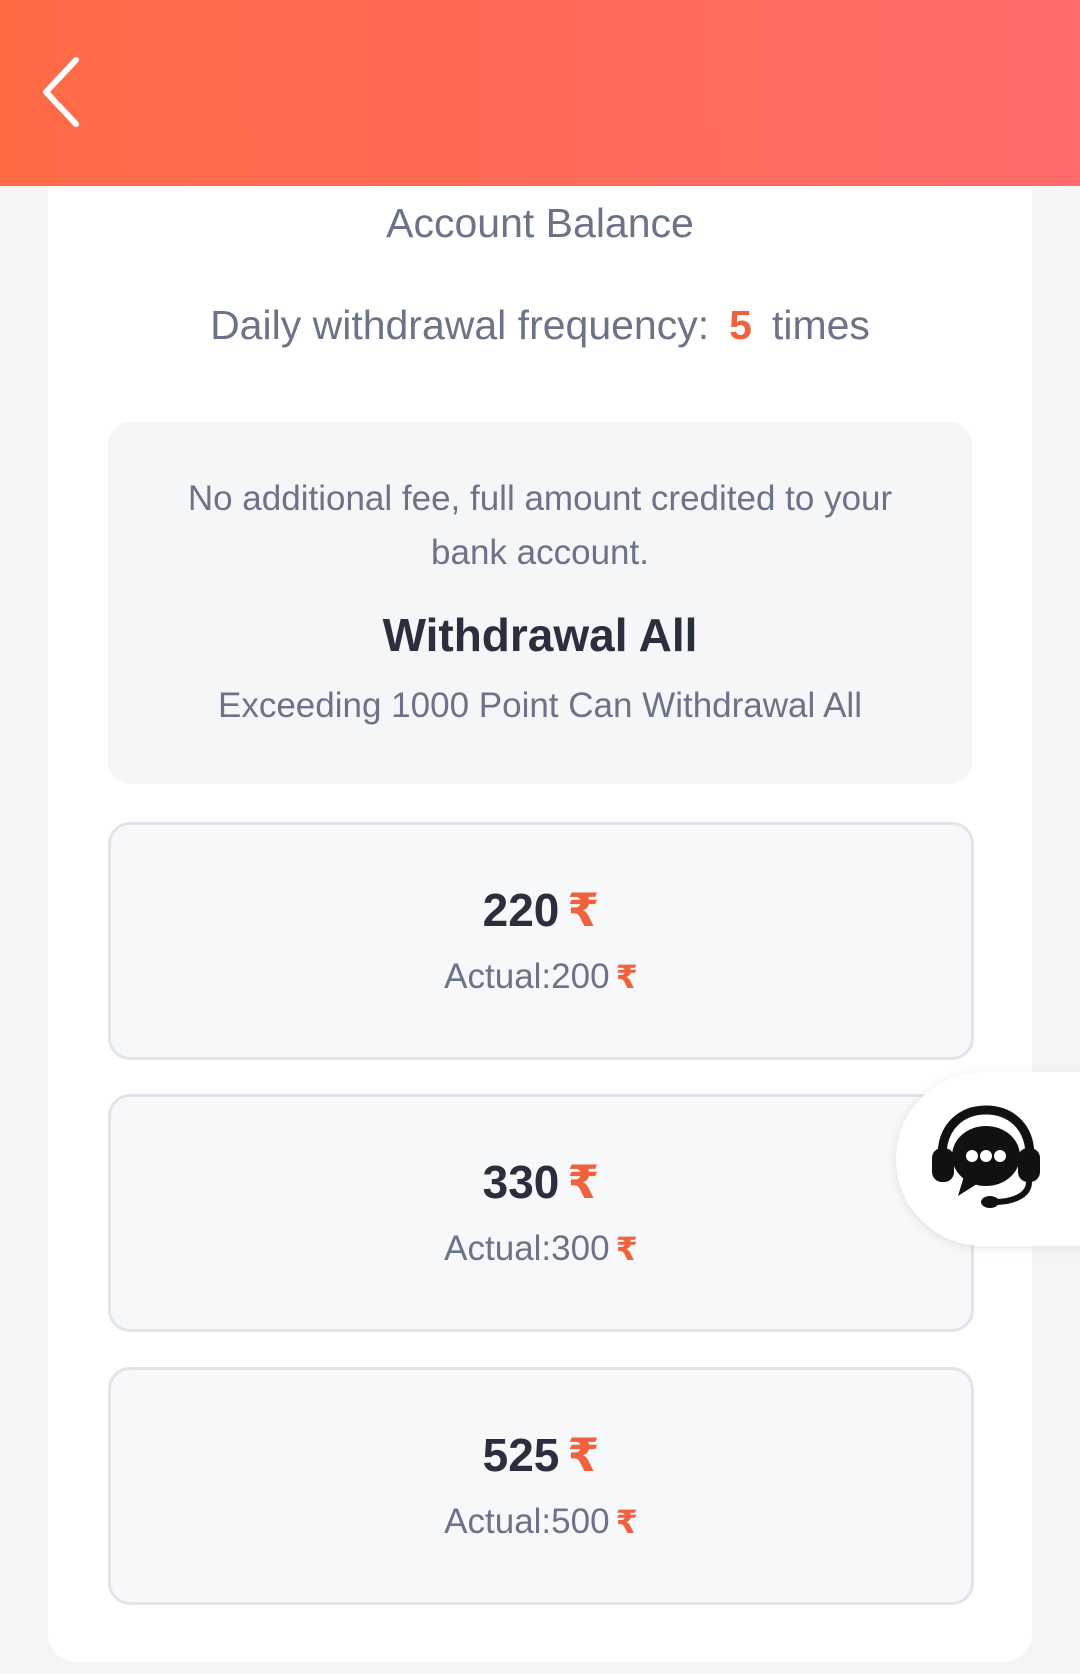 This screenshot has height=1674, width=1080. I want to click on amount-value: 330, so click(521, 1182).